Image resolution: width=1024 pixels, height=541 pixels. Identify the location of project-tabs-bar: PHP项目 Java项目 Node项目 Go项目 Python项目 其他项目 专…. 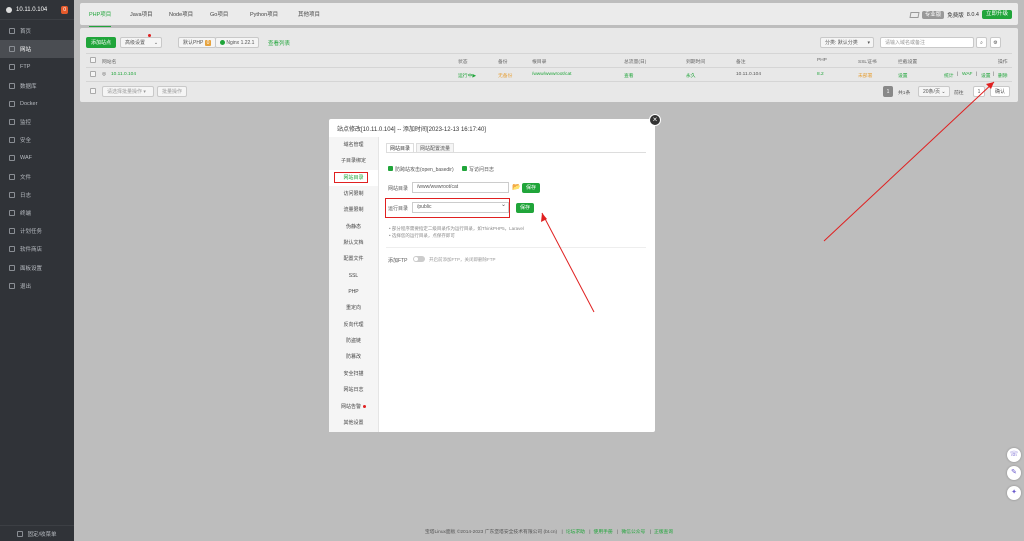
(549, 15).